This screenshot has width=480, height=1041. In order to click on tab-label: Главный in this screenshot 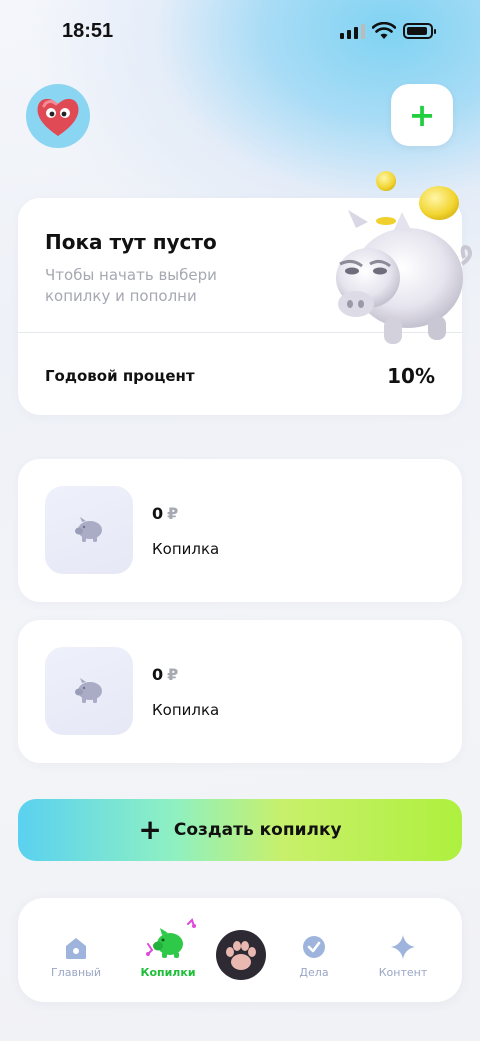, I will do `click(76, 972)`.